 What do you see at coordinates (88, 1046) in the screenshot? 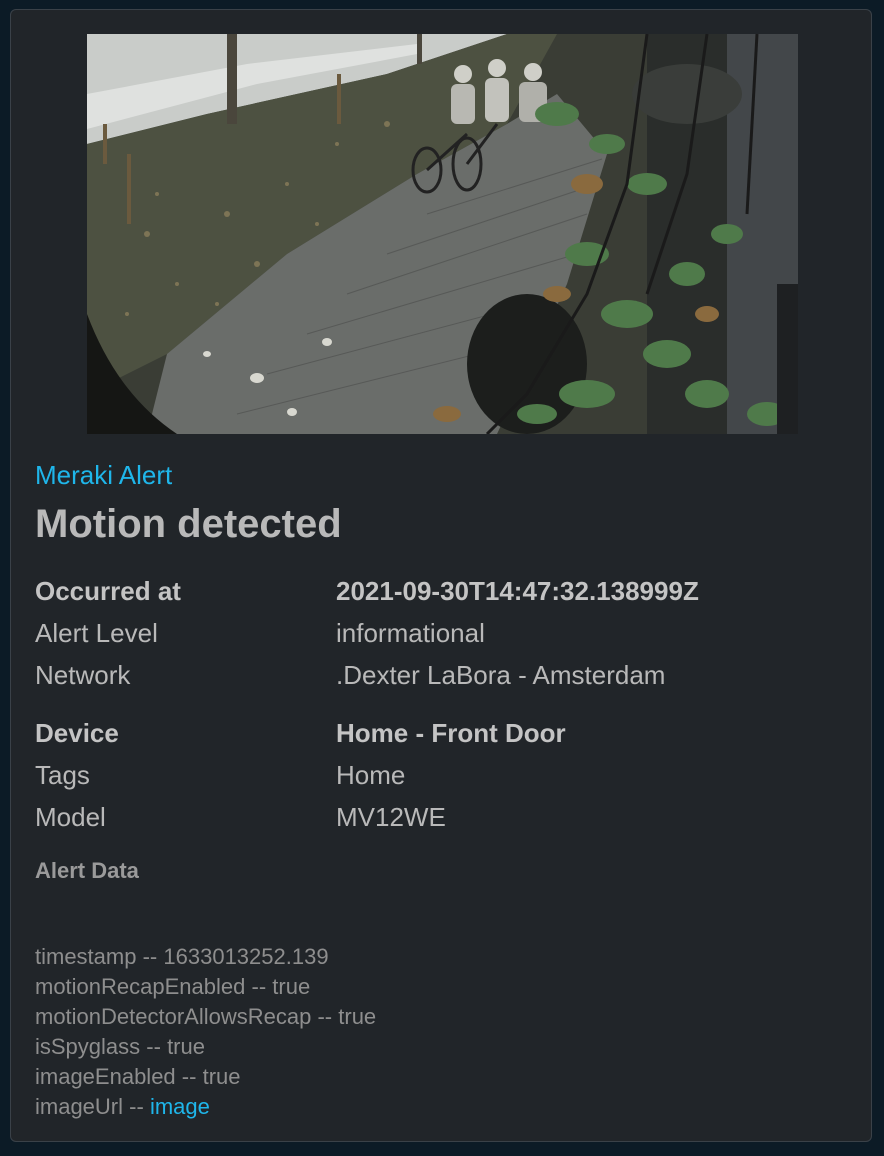
I see `alert-data-key: isSpyglass` at bounding box center [88, 1046].